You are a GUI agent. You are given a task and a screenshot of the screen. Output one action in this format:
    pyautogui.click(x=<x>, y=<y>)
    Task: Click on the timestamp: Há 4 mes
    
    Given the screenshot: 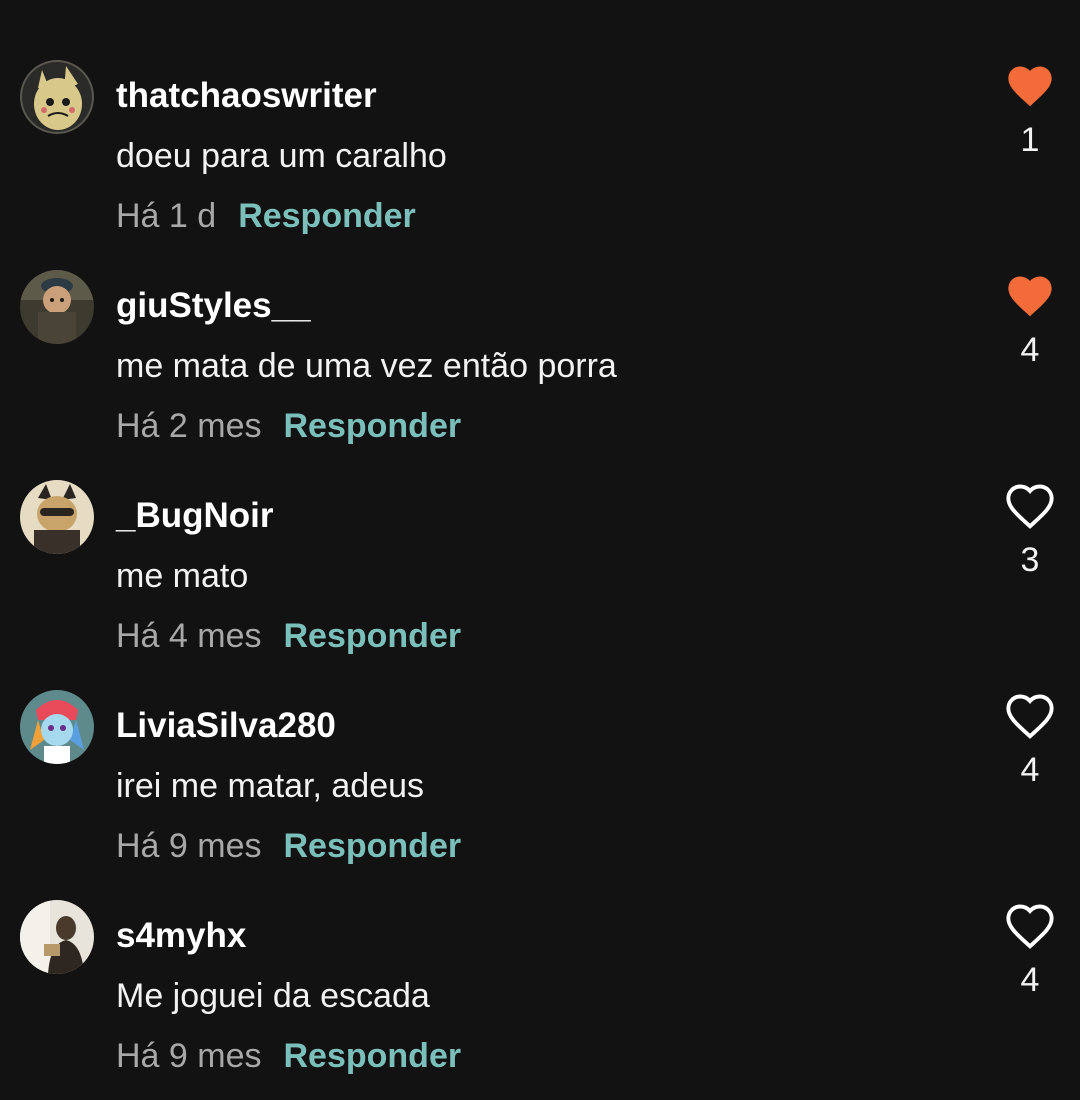 What is the action you would take?
    pyautogui.click(x=189, y=636)
    